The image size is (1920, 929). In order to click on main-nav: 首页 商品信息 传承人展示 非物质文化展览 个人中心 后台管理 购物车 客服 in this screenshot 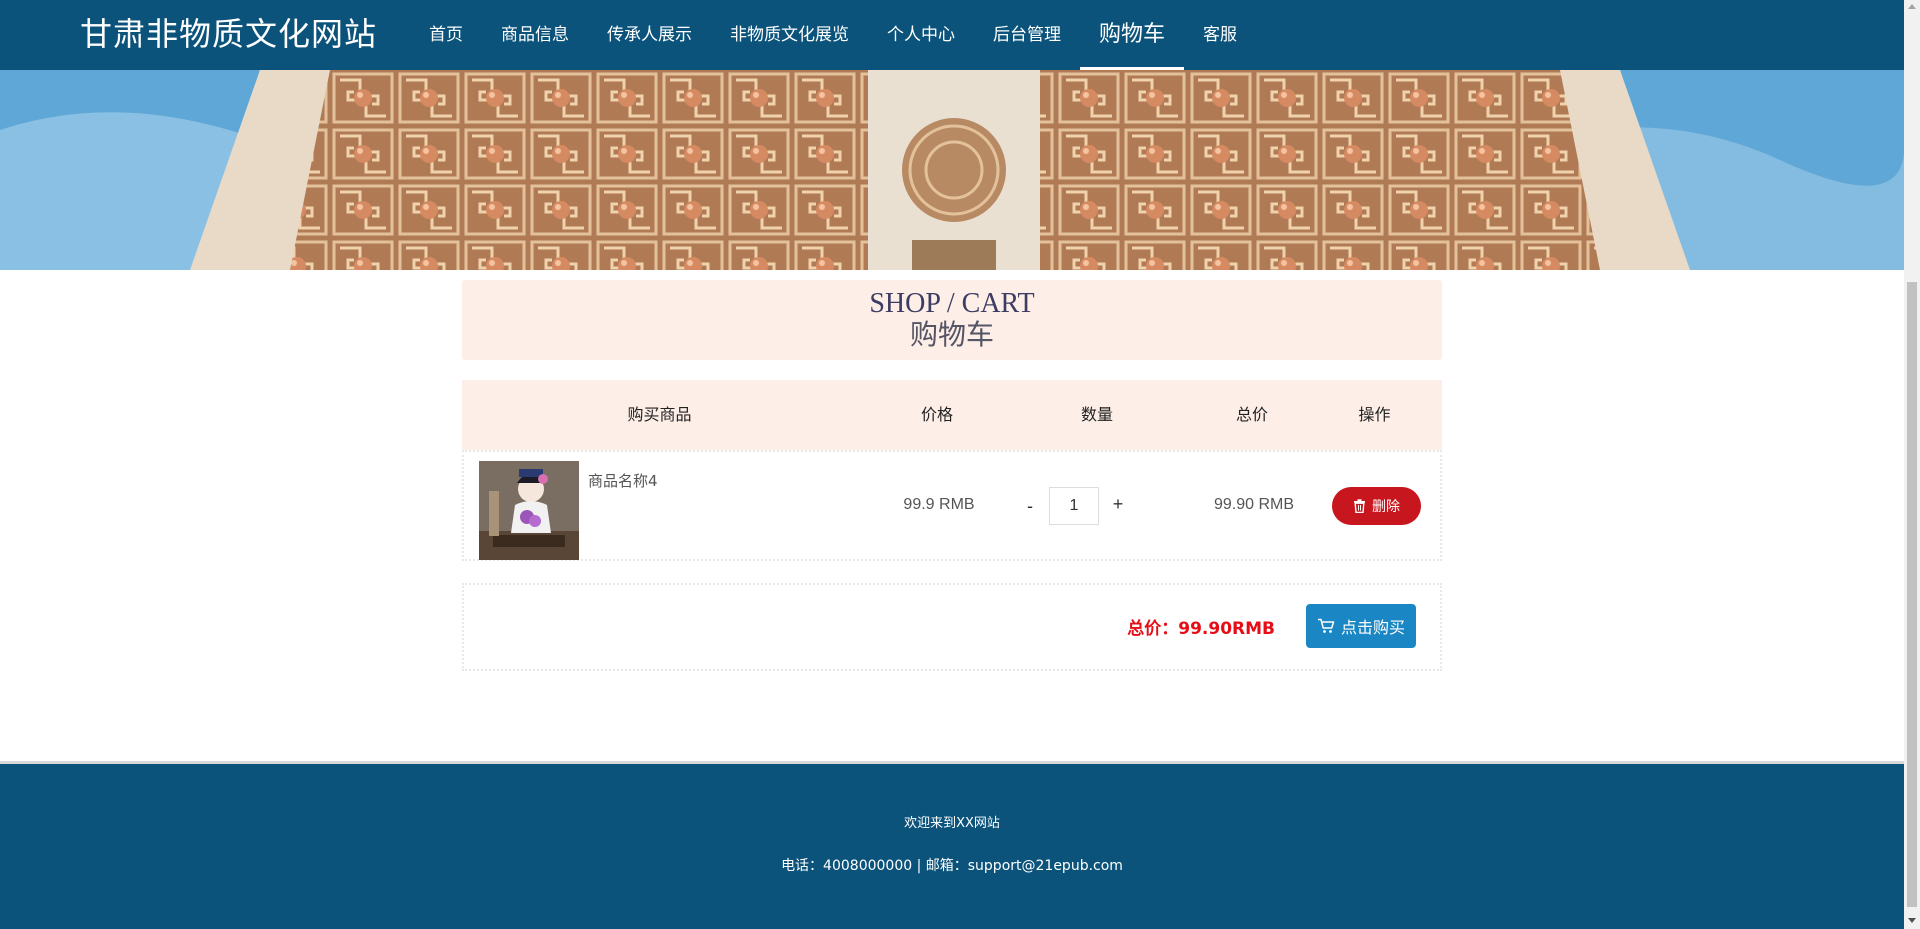, I will do `click(833, 35)`.